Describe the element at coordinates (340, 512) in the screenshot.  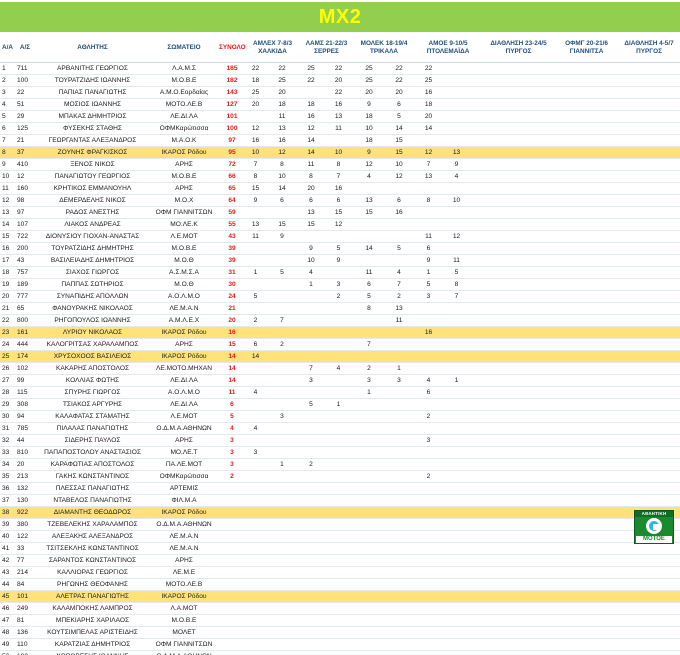
I see `table-row: 38 922 ΔΙΑΜΑΝΤΗΣ ΘΕΟΔΩΡΟΣ ΙΚΑΡΟΣ Ρόδου` at that location.